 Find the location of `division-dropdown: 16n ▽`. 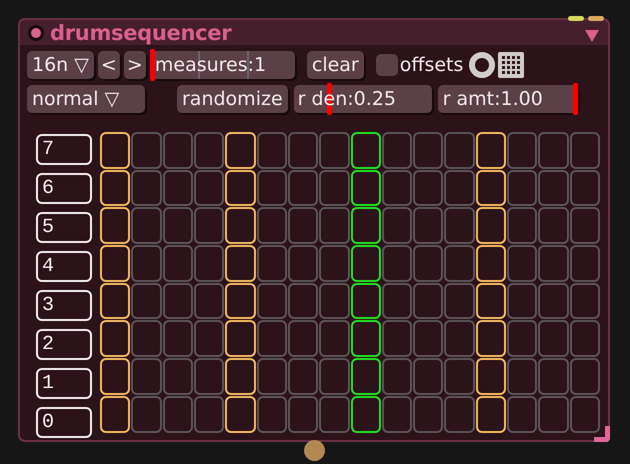

division-dropdown: 16n ▽ is located at coordinates (60, 64).